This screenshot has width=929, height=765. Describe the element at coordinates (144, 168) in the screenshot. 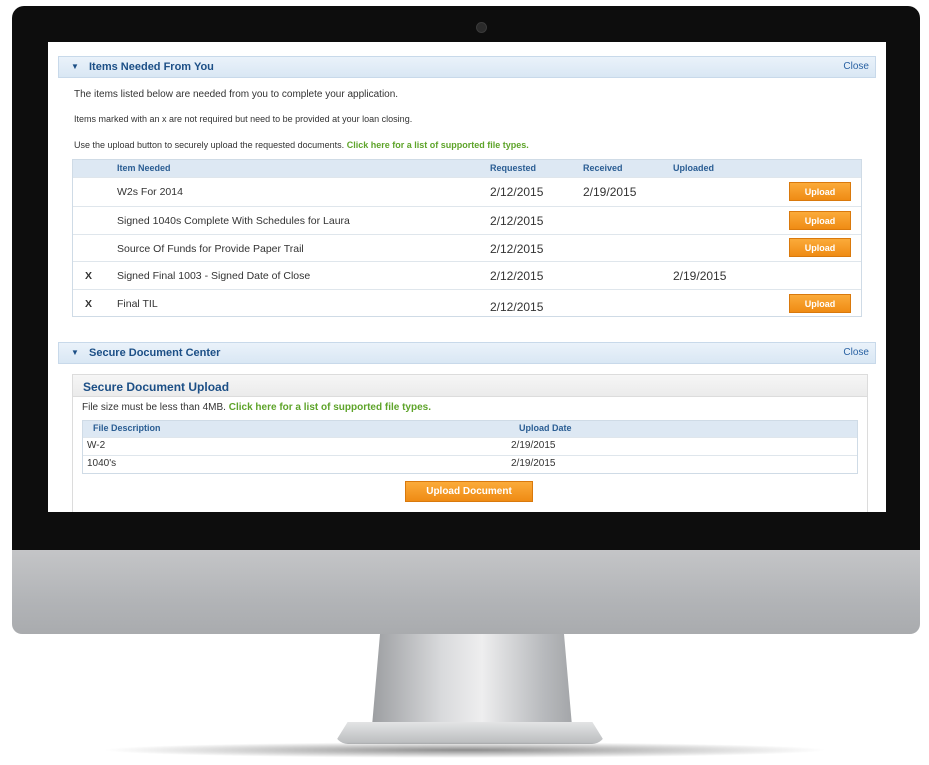

I see `col-item-needed: Item Needed` at that location.